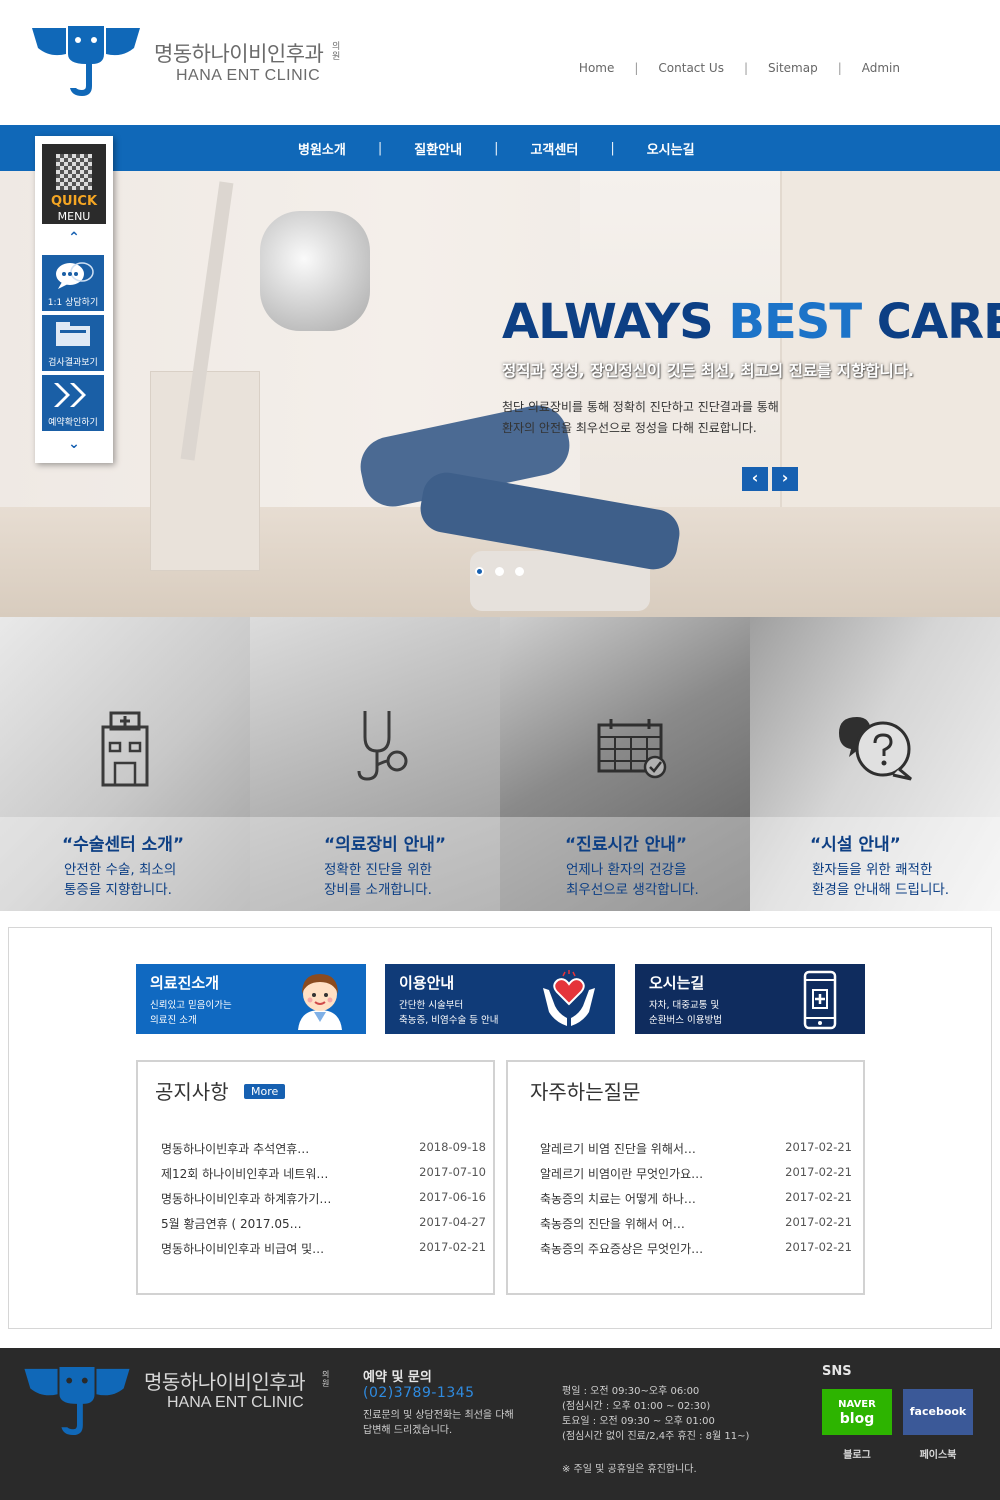  What do you see at coordinates (73, 423) in the screenshot?
I see `quick-item-label: 예약확인하기` at bounding box center [73, 423].